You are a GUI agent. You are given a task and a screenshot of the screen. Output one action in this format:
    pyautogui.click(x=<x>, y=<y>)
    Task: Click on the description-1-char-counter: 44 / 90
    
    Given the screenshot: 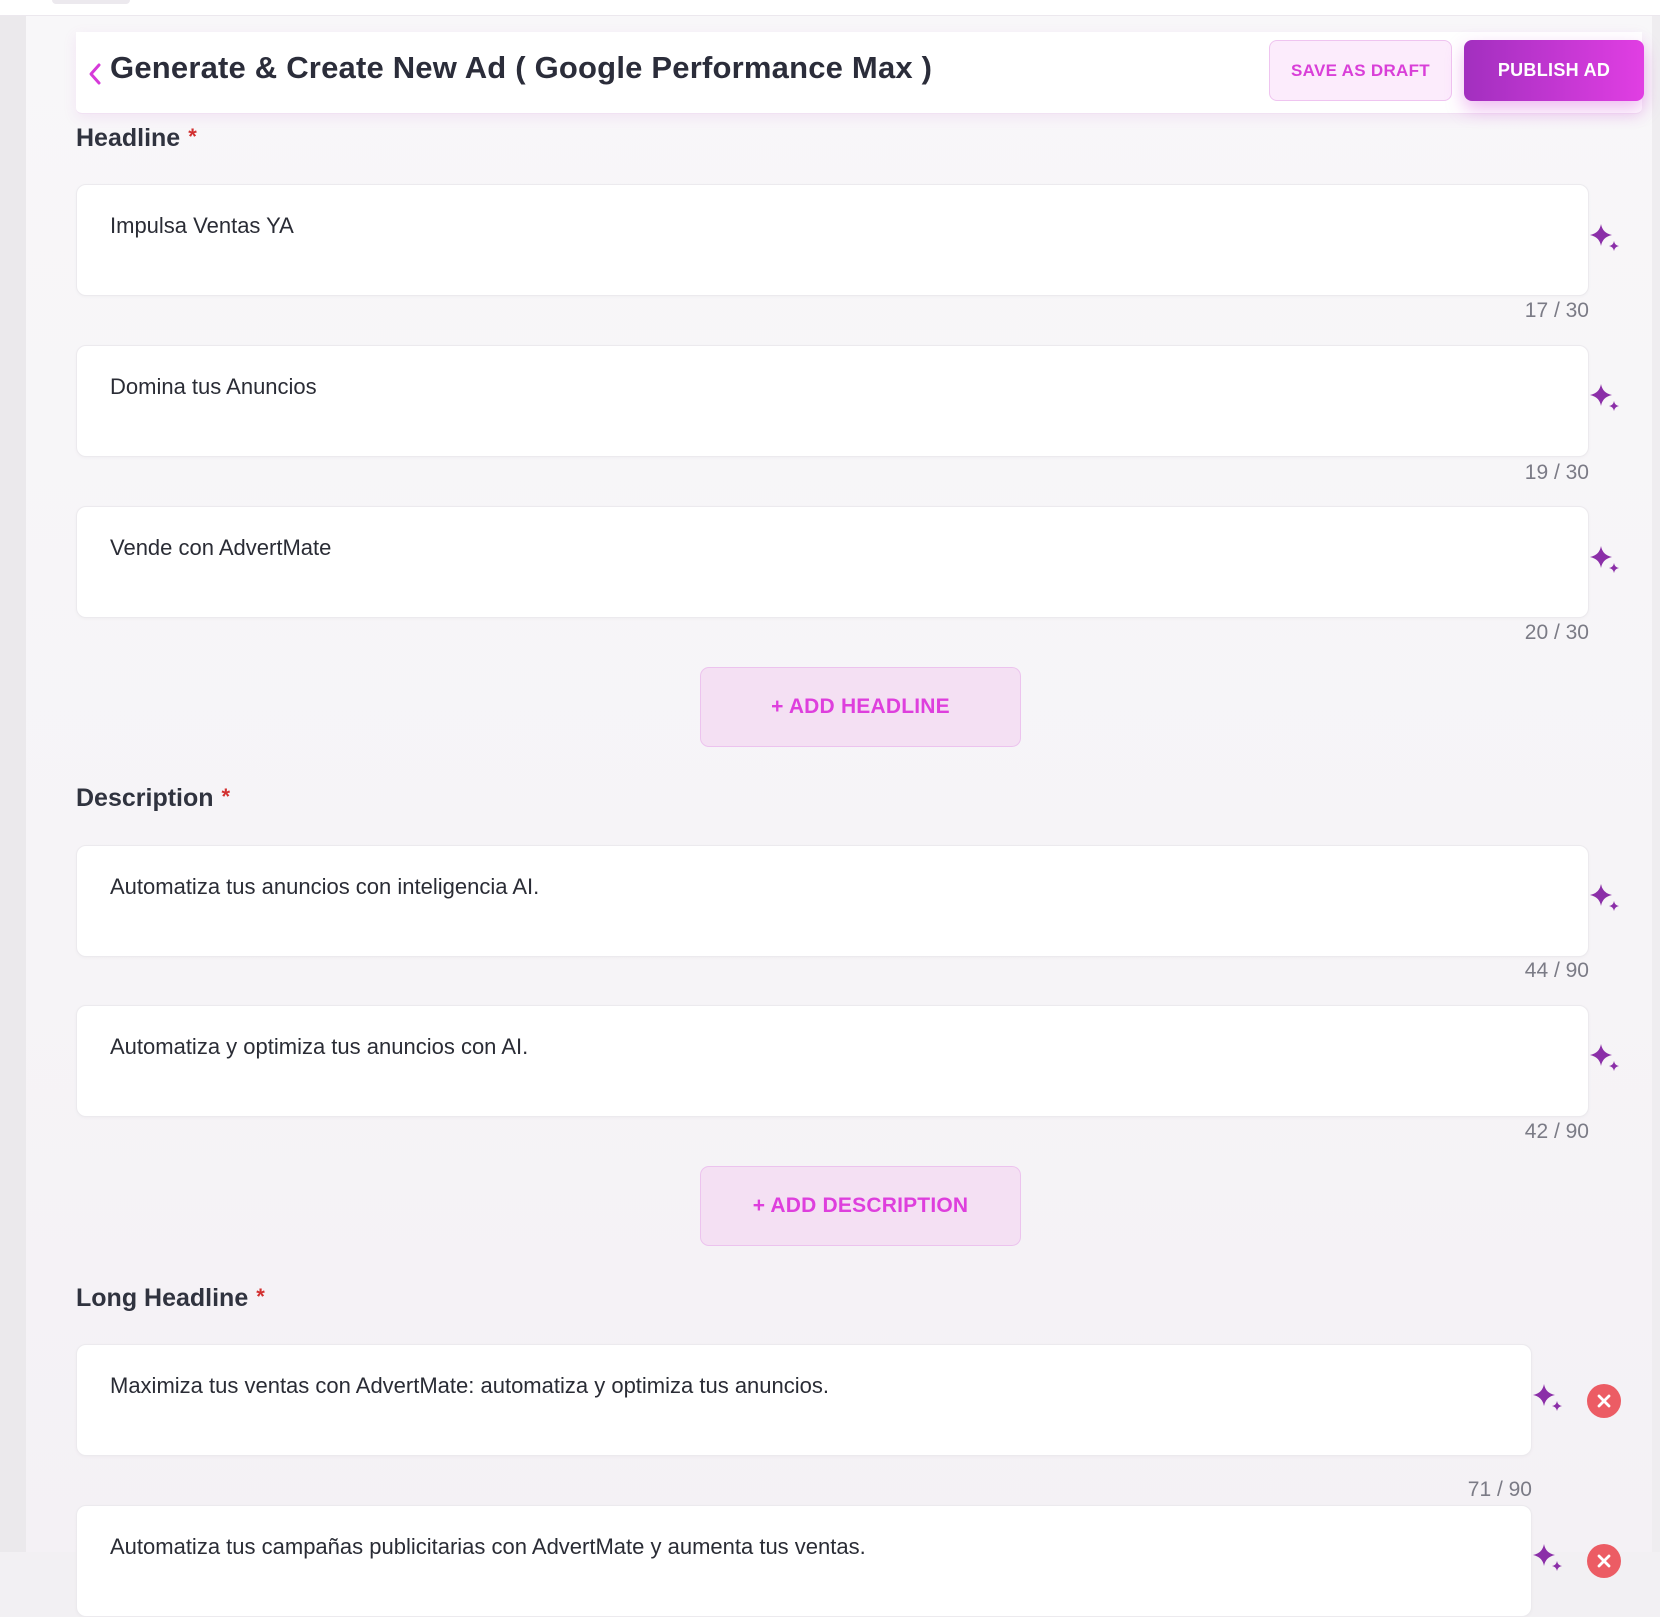 What is the action you would take?
    pyautogui.click(x=1556, y=970)
    